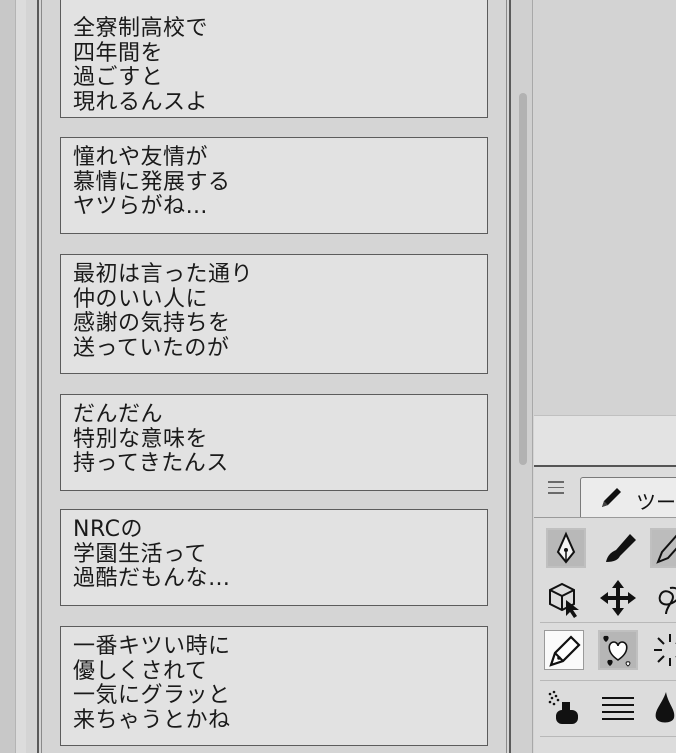 Image resolution: width=676 pixels, height=753 pixels. I want to click on memo-line: 特別な意味を, so click(141, 439).